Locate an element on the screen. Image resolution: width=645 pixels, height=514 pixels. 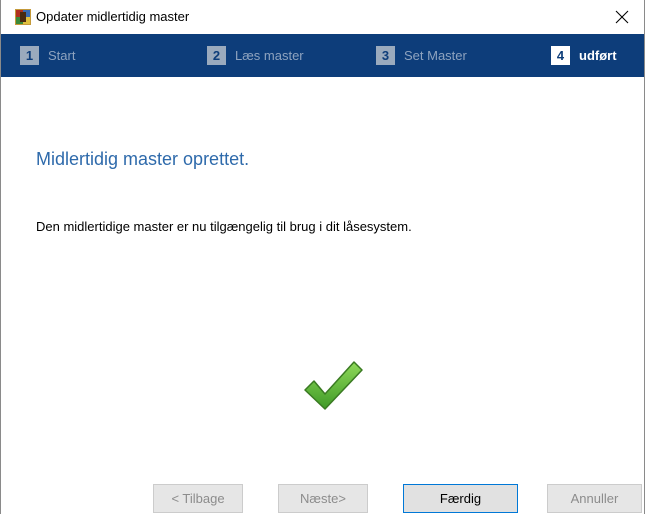
close-icon is located at coordinates (622, 17).